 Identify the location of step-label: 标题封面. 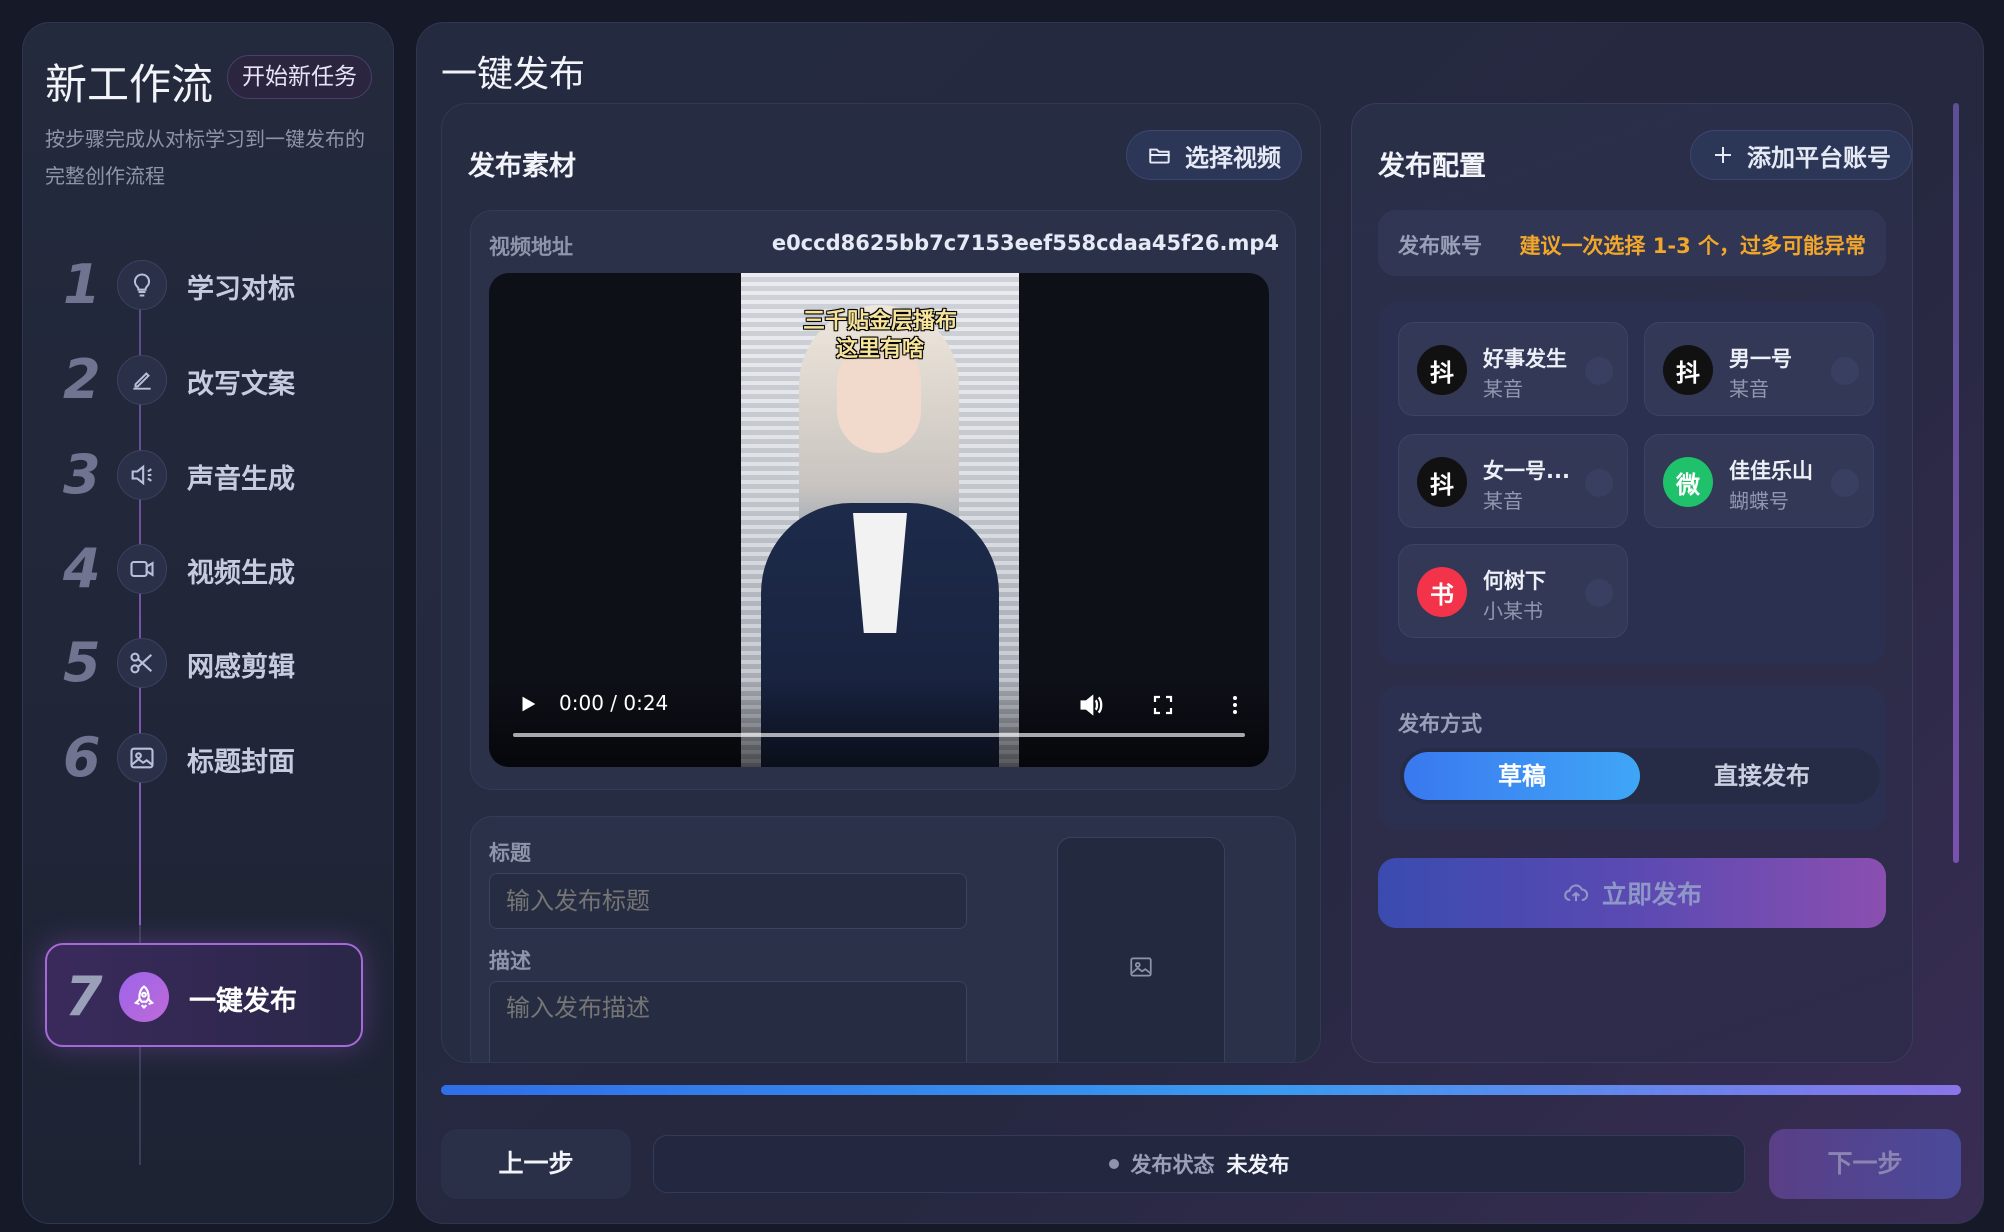
(241, 762).